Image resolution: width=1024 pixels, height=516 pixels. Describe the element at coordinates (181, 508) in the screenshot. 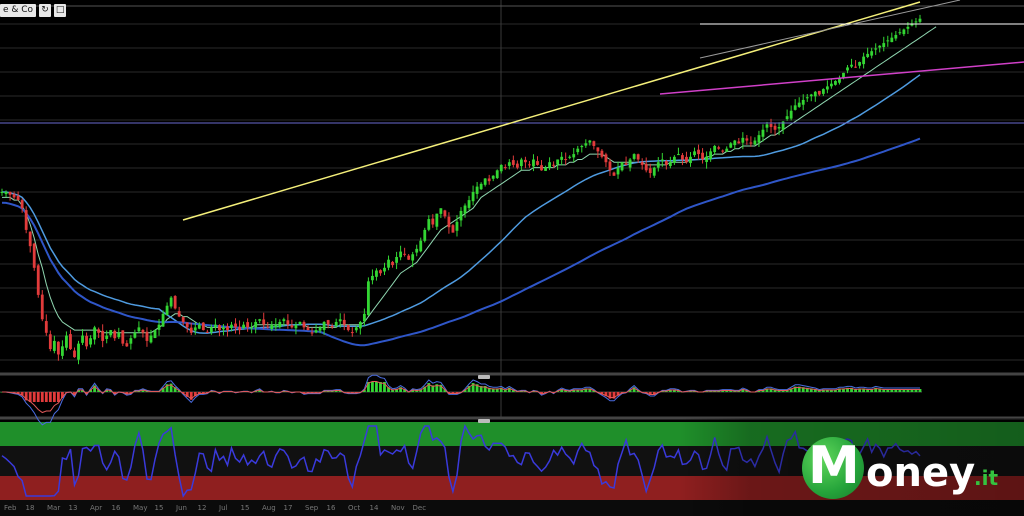

I see `x-tick-label: Jun` at that location.